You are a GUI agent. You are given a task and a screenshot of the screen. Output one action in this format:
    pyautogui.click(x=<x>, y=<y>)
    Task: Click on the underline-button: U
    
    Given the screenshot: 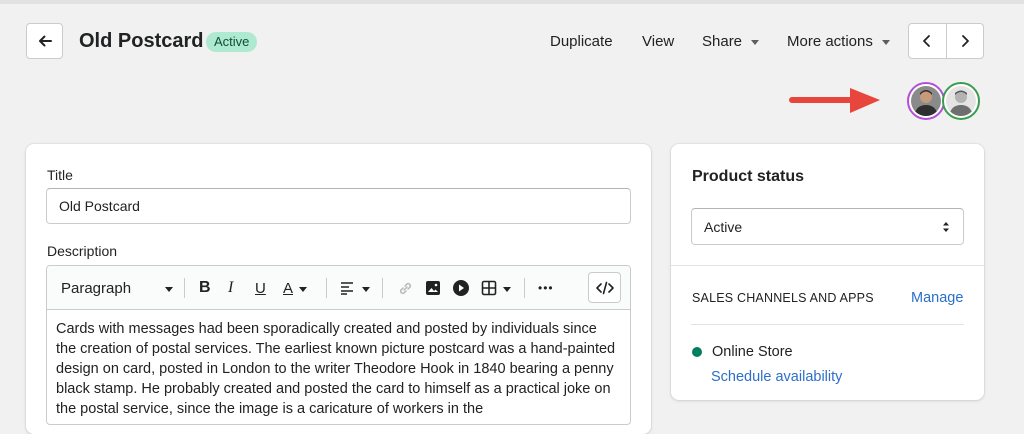 What is the action you would take?
    pyautogui.click(x=260, y=288)
    